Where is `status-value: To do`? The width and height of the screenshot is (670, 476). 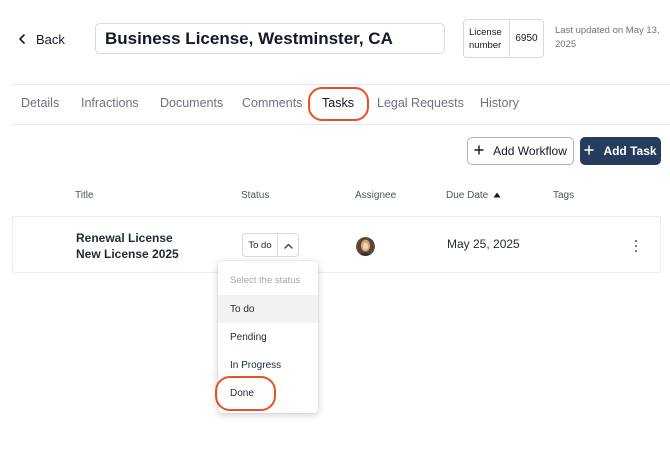
status-value: To do is located at coordinates (260, 245).